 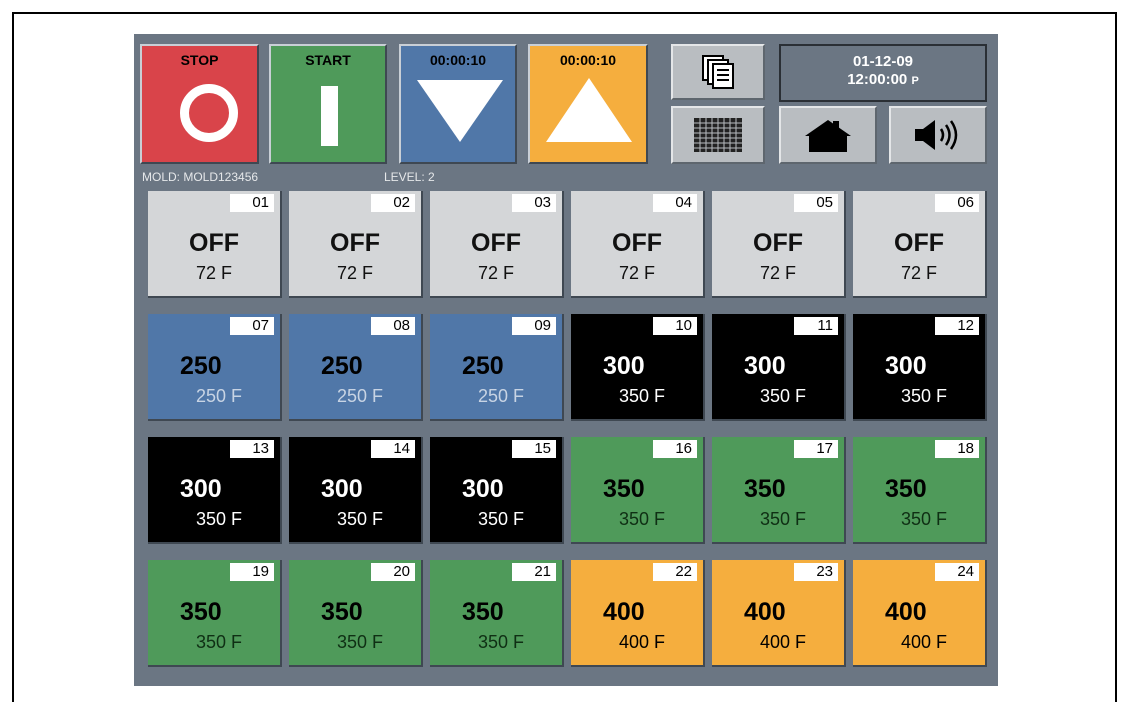 What do you see at coordinates (957, 572) in the screenshot?
I see `zone-number: 24` at bounding box center [957, 572].